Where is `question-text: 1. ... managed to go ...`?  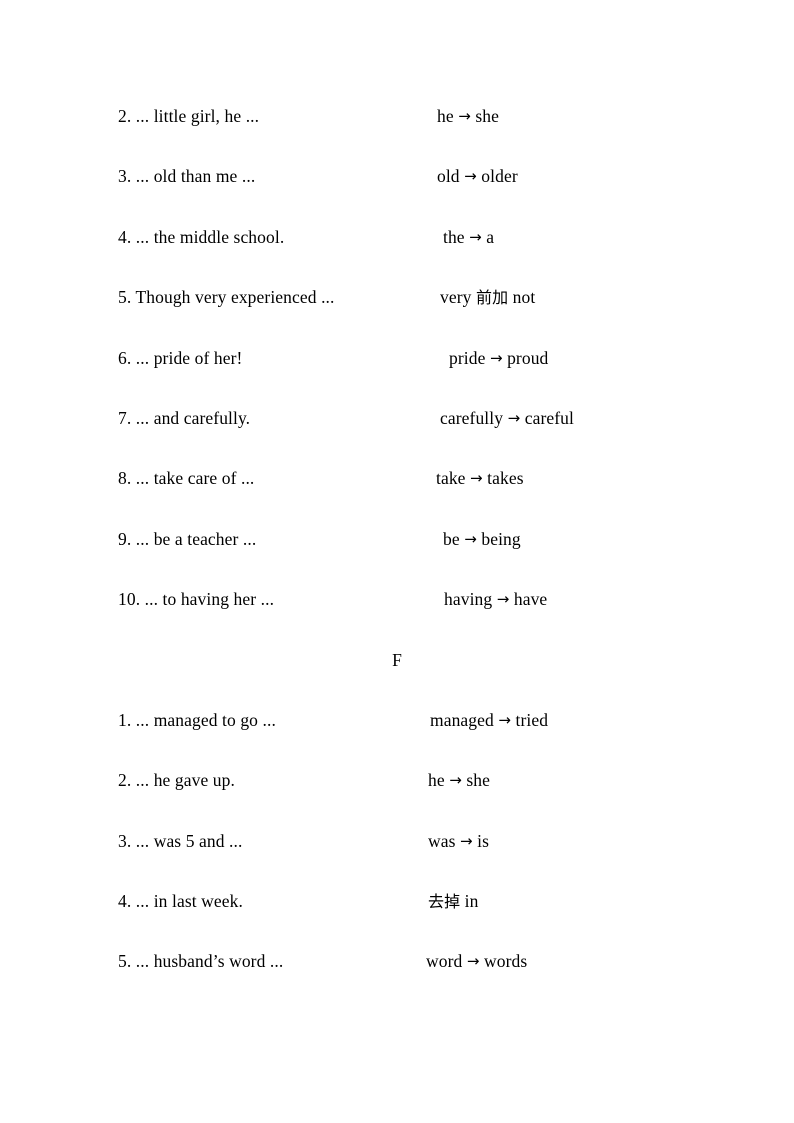
question-text: 1. ... managed to go ... is located at coordinates (197, 719).